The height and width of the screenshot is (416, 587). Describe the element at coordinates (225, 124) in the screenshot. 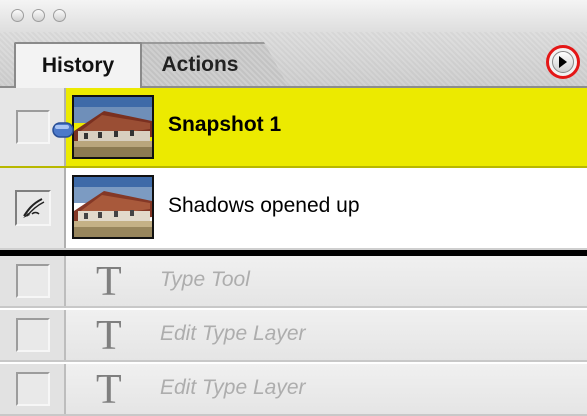

I see `history-row-label: Snapshot 1` at that location.